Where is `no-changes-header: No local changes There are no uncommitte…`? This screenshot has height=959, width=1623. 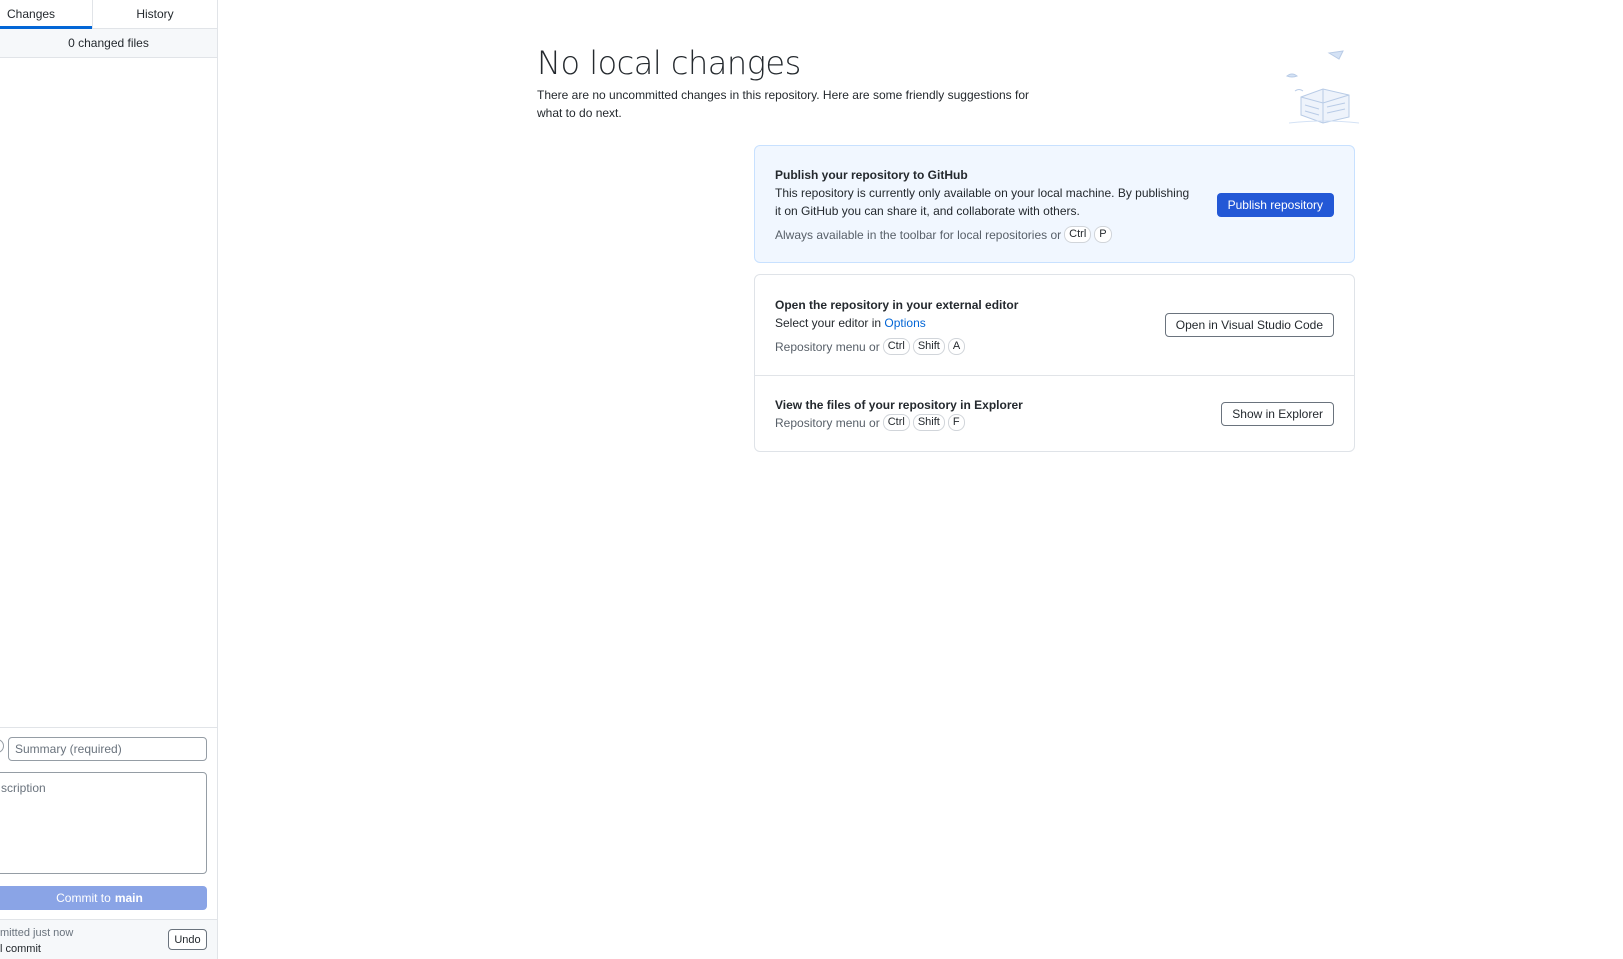 no-changes-header: No local changes There are no uncommitte… is located at coordinates (837, 83).